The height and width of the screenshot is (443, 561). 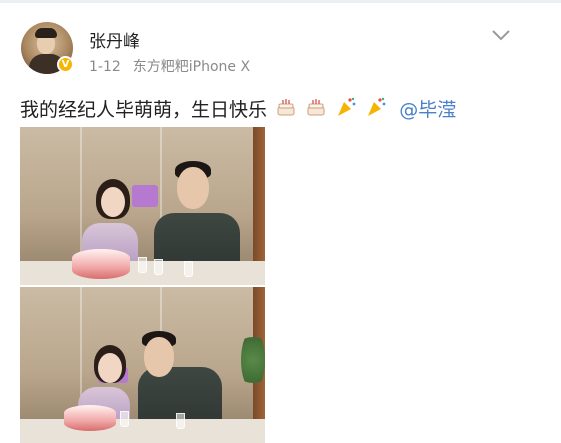 What do you see at coordinates (142, 431) in the screenshot?
I see `table` at bounding box center [142, 431].